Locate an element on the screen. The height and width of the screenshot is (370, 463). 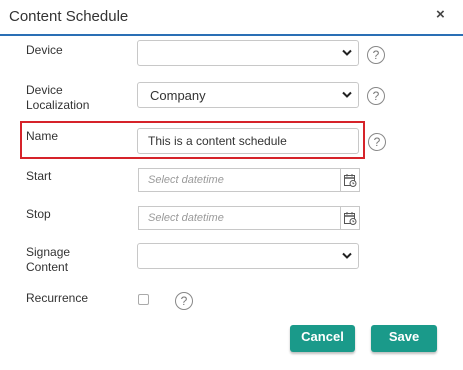
device-localization-select: Company is located at coordinates (248, 95).